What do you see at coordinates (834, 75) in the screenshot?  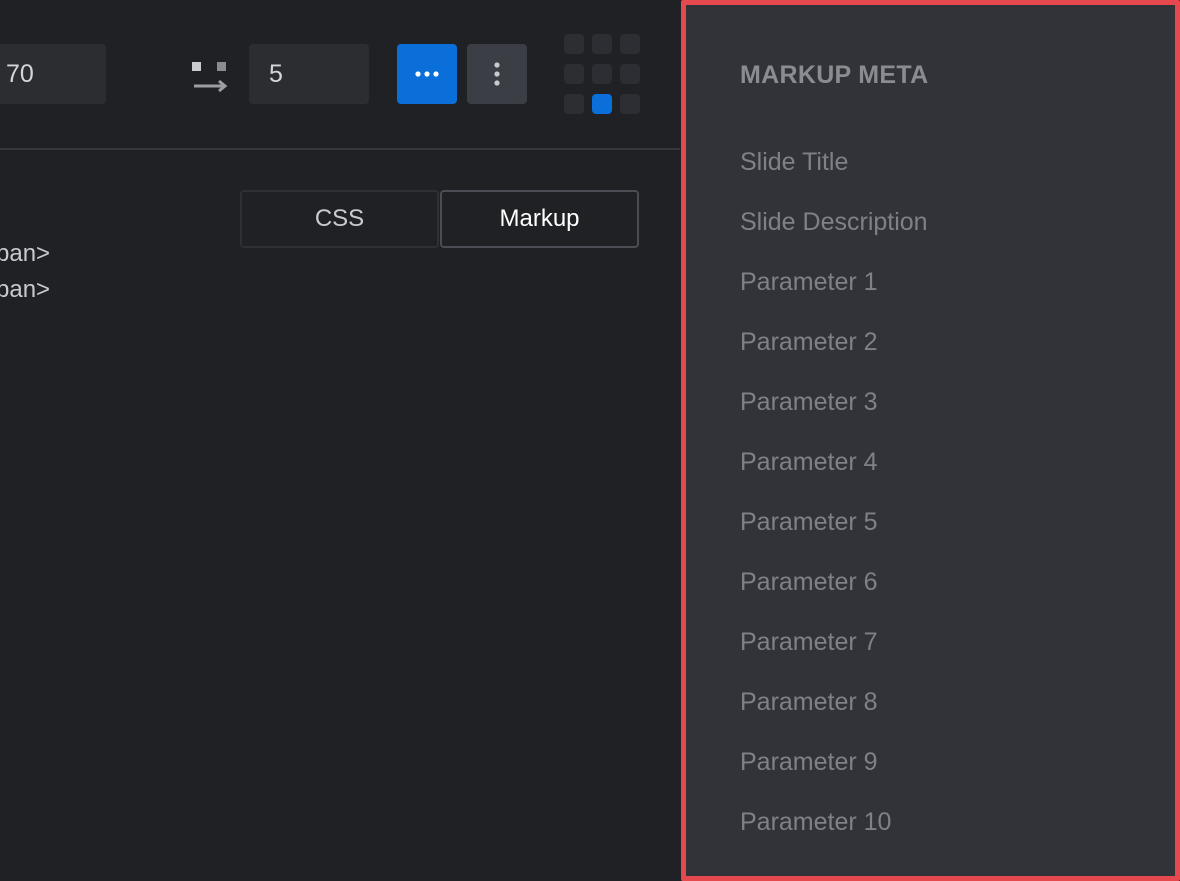 I see `panel-title: MARKUP META` at bounding box center [834, 75].